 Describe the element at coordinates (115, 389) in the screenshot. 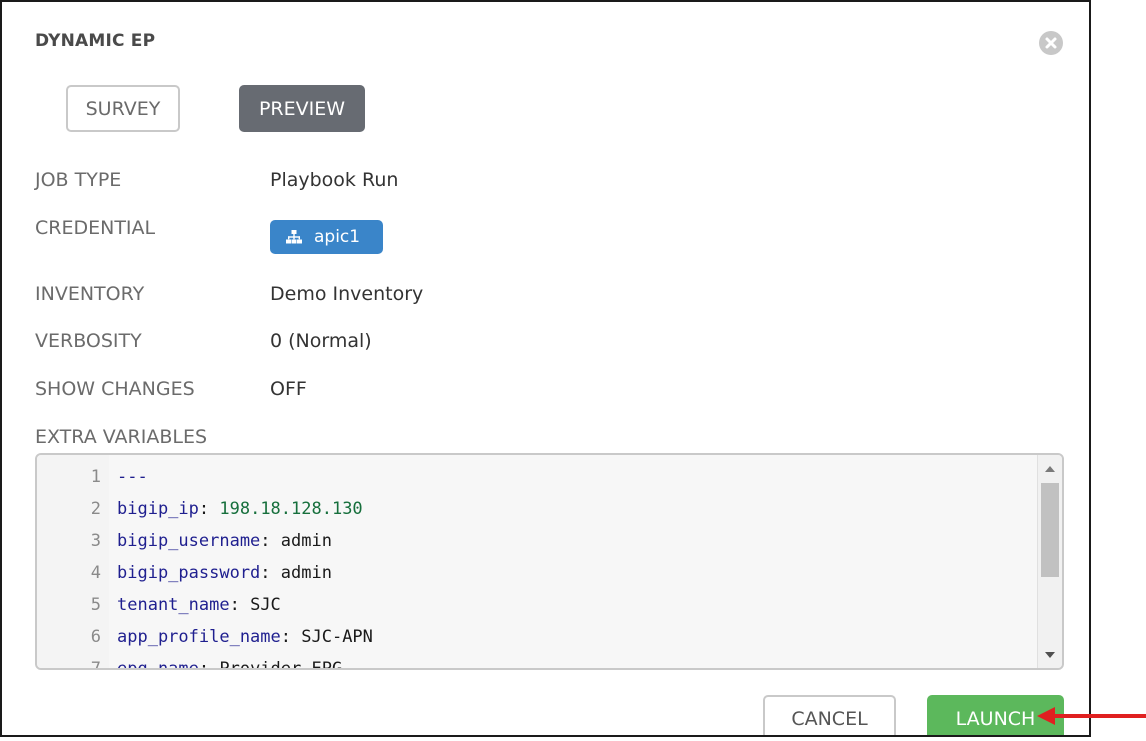

I see `show-changes-label: SHOW CHANGES` at that location.